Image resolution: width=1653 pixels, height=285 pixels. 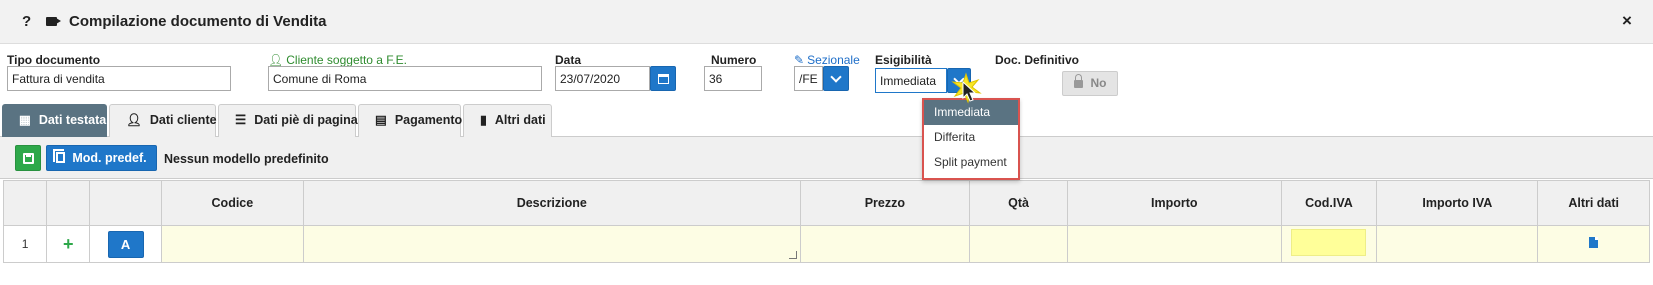 I want to click on prezzo-cell, so click(x=885, y=244).